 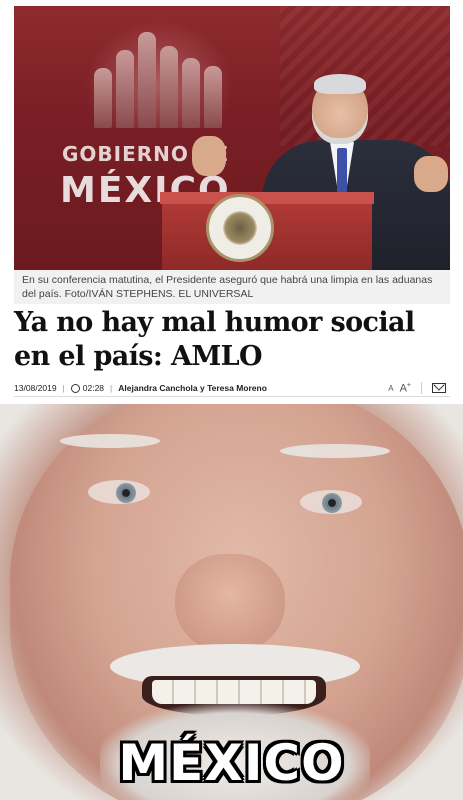 I want to click on tie, so click(x=342, y=172).